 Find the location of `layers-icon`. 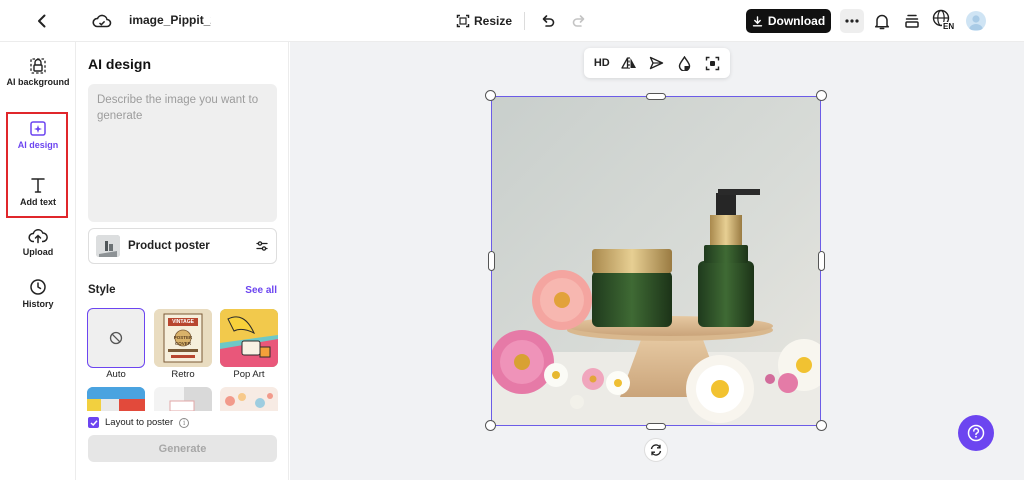

layers-icon is located at coordinates (912, 21).